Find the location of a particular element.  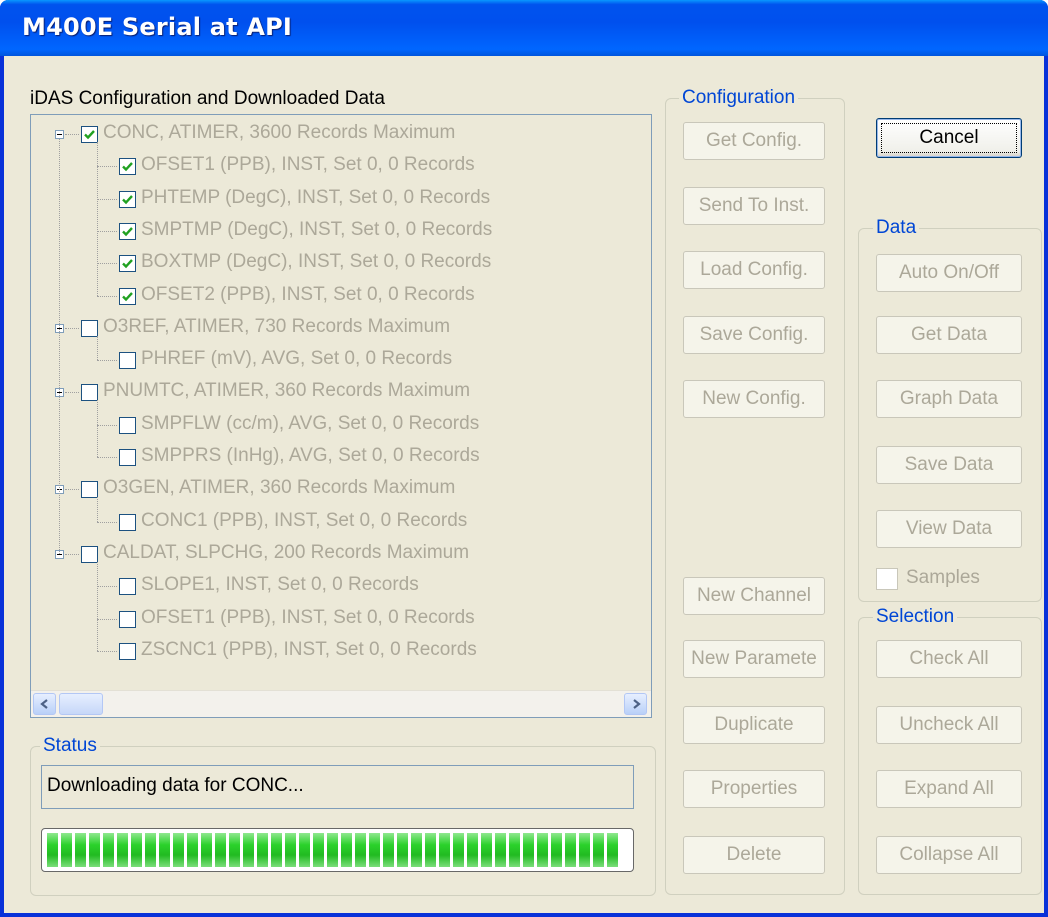

tree-parameter-label: BOXTMP (DegC), INST, Set 0, 0 Records is located at coordinates (316, 265).